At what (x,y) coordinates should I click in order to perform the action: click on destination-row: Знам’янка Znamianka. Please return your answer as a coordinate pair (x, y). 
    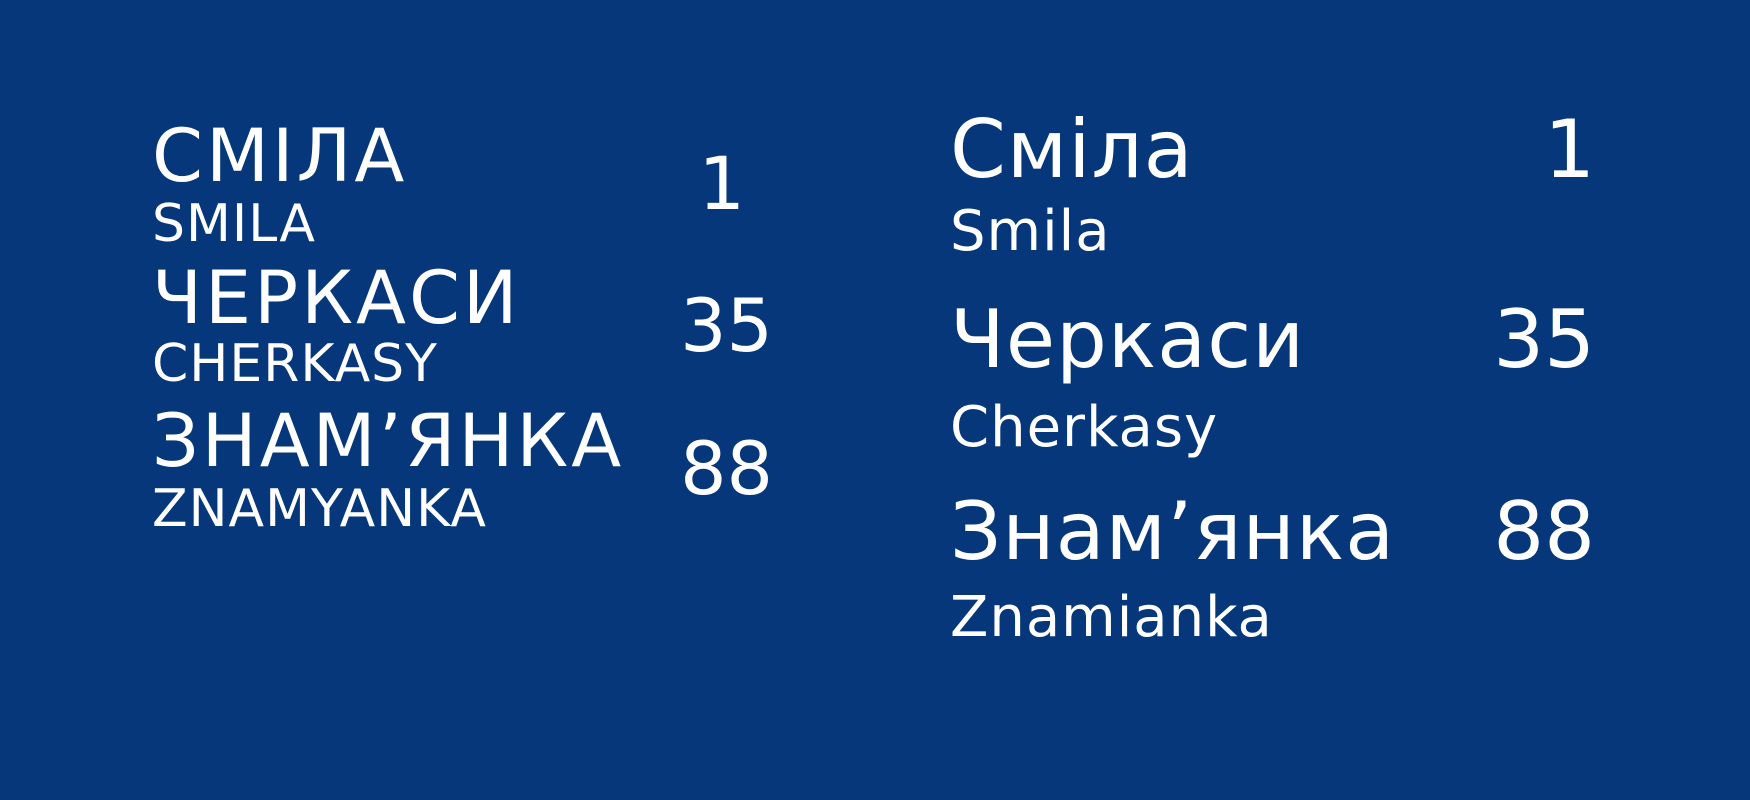
    Looking at the image, I should click on (1210, 572).